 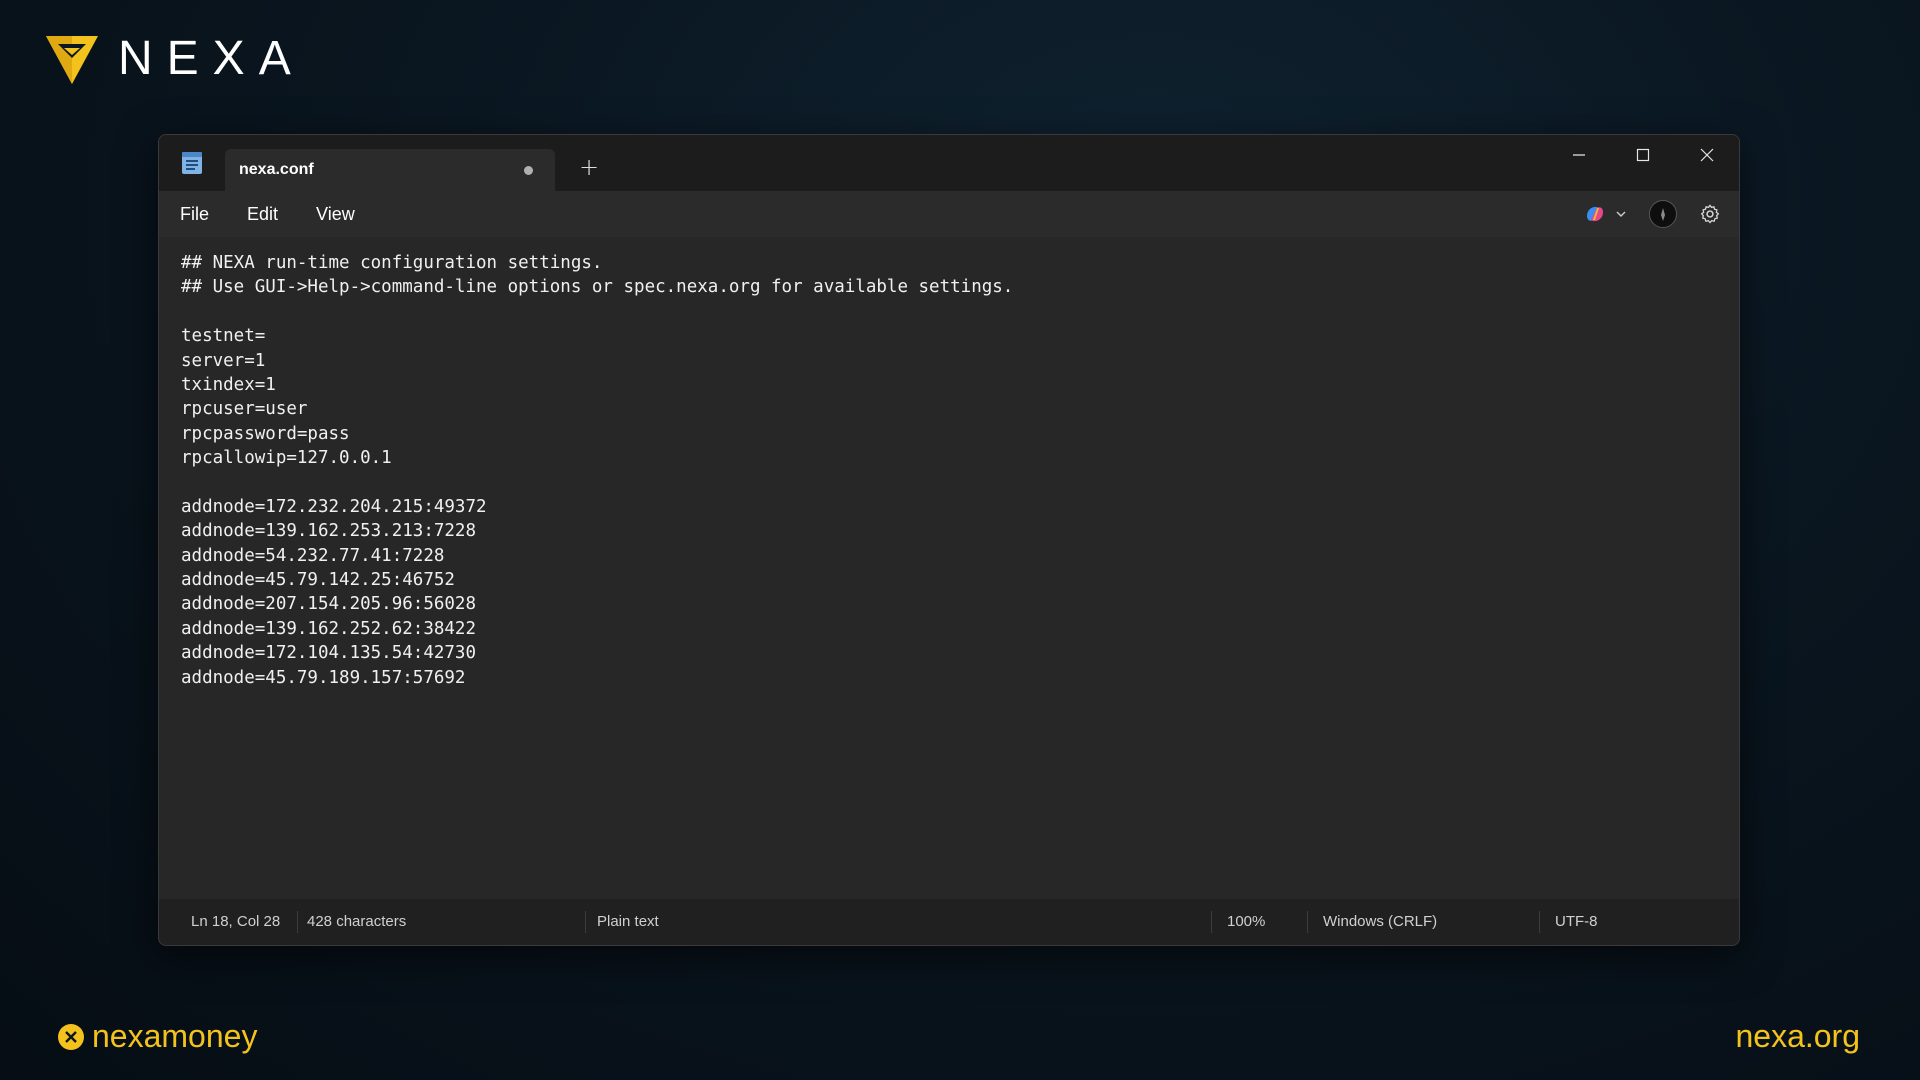 What do you see at coordinates (628, 921) in the screenshot?
I see `status-file-type: Plain text` at bounding box center [628, 921].